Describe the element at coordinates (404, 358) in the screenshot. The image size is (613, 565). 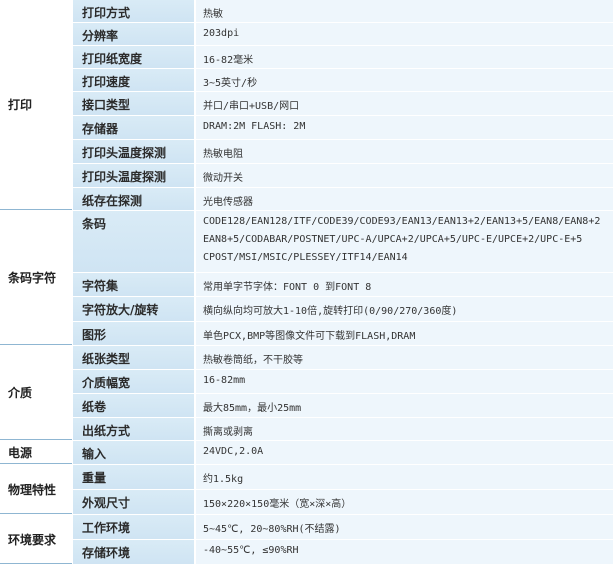
I see `spec-value: 热敏卷筒纸，不干胶等` at that location.